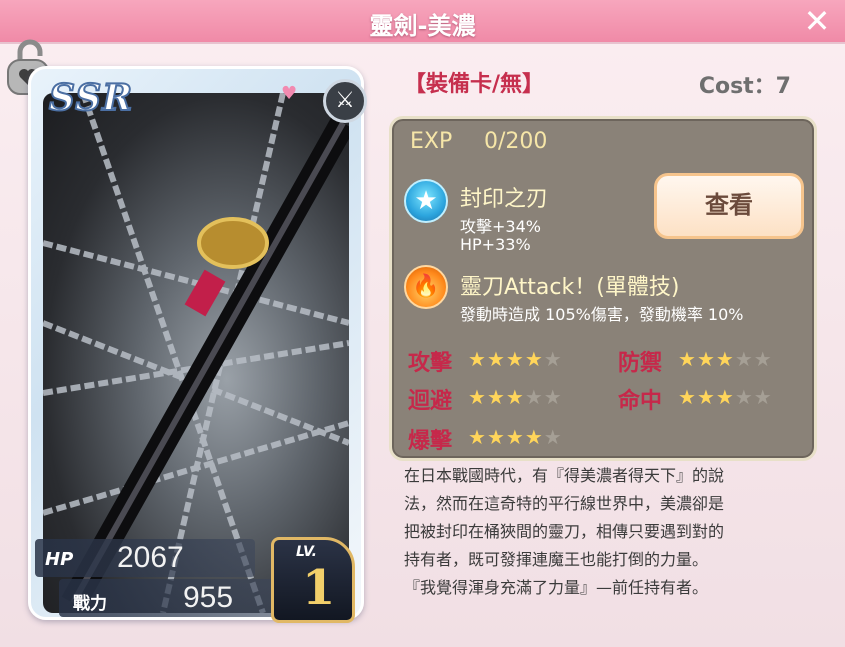 Image resolution: width=845 pixels, height=647 pixels. I want to click on stat-stars-critical: ★★★★★, so click(515, 437).